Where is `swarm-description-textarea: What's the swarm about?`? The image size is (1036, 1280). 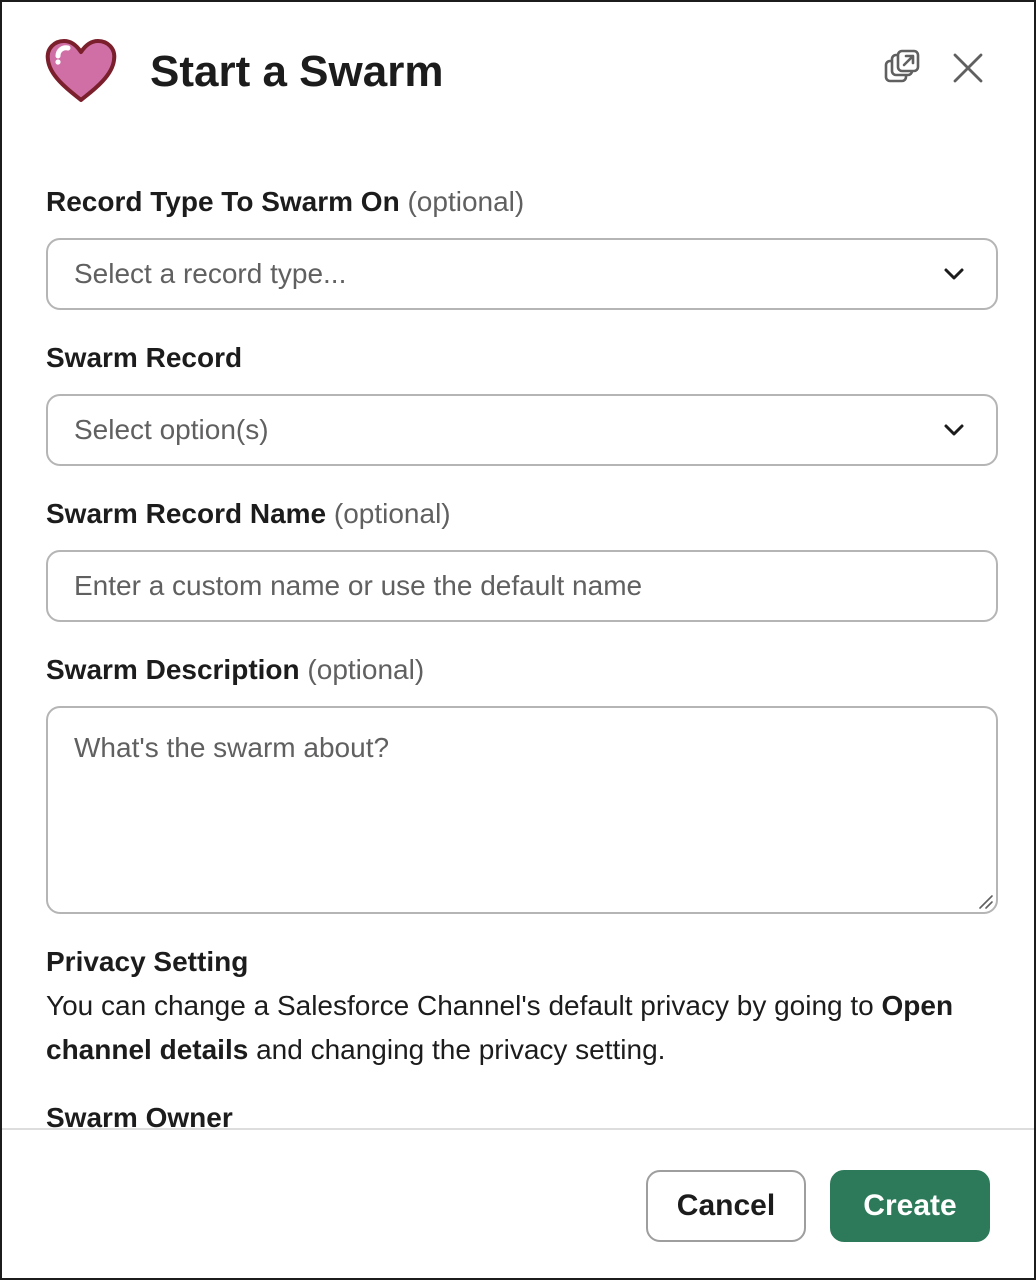
swarm-description-textarea: What's the swarm about? is located at coordinates (522, 810).